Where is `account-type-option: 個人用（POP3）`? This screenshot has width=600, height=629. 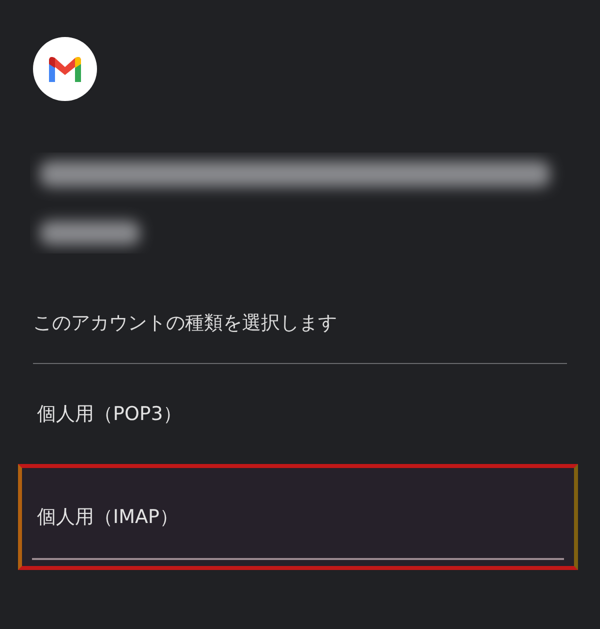 account-type-option: 個人用（POP3） is located at coordinates (298, 414).